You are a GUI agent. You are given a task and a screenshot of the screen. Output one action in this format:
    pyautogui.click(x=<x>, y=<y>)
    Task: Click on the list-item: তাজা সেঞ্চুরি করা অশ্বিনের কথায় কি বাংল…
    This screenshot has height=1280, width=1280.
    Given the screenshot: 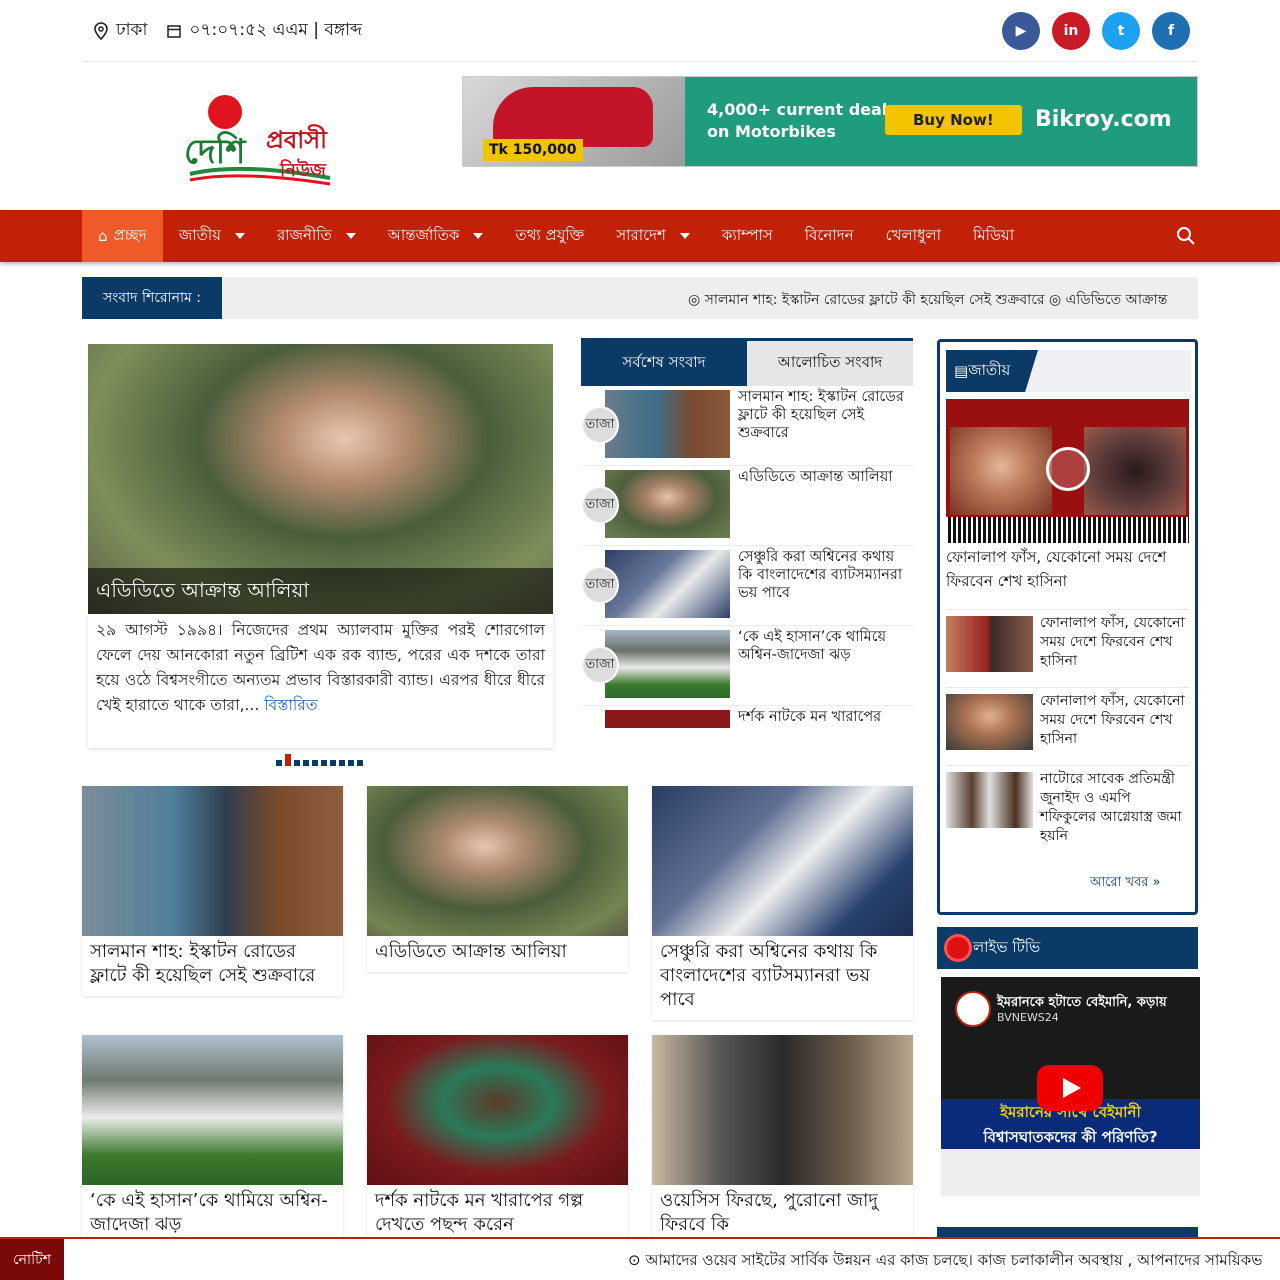 What is the action you would take?
    pyautogui.click(x=747, y=586)
    